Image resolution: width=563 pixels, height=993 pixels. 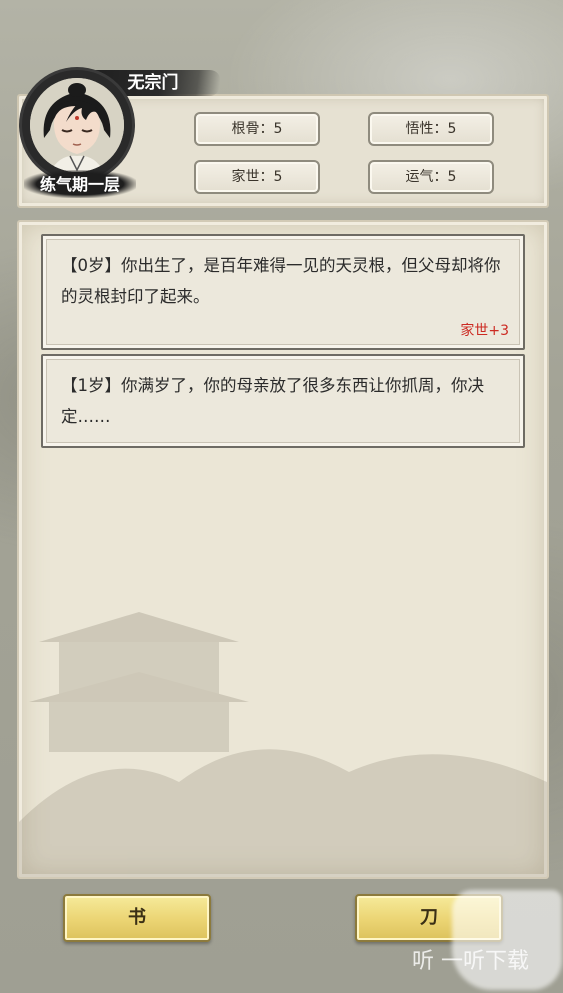 I want to click on stat-family-background: 家世：5, so click(x=257, y=177).